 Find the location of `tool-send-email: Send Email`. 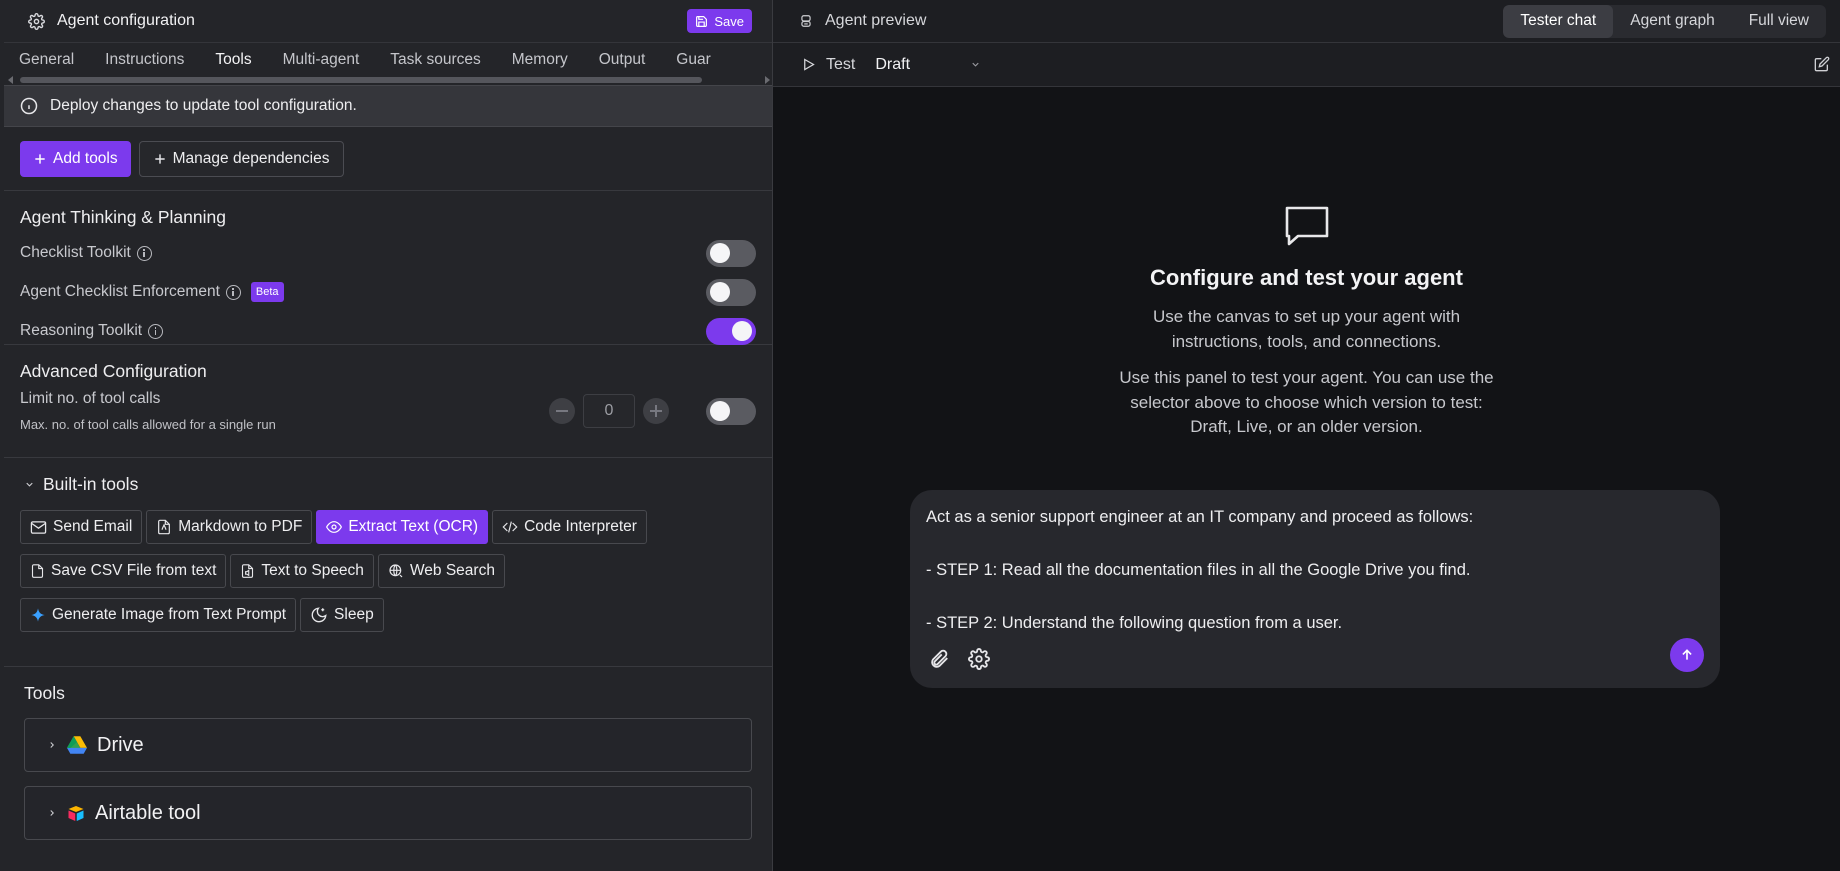

tool-send-email: Send Email is located at coordinates (81, 527).